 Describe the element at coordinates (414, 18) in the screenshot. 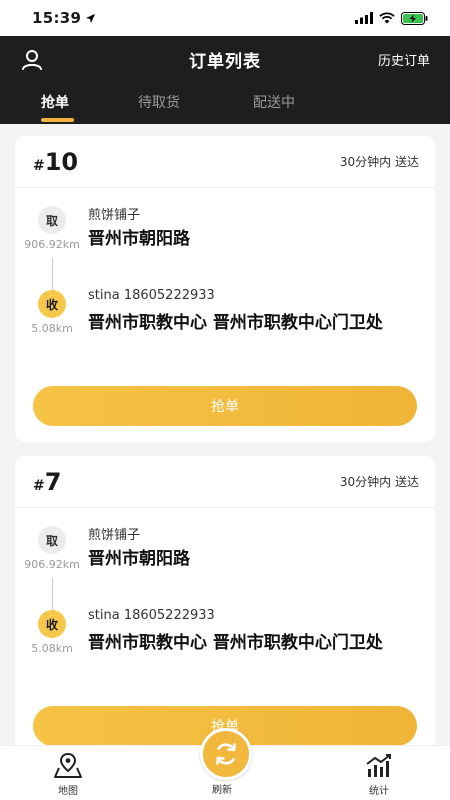

I see `battery-charging-icon` at that location.